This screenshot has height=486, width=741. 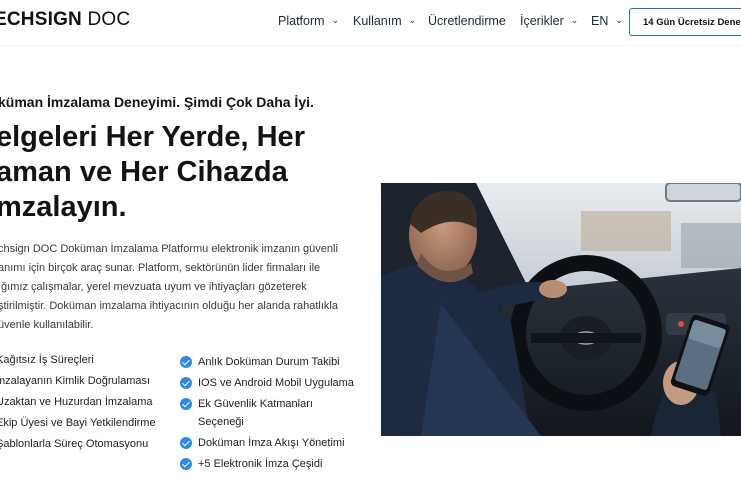 I want to click on nav-item-language: EN ⌄, so click(x=607, y=21).